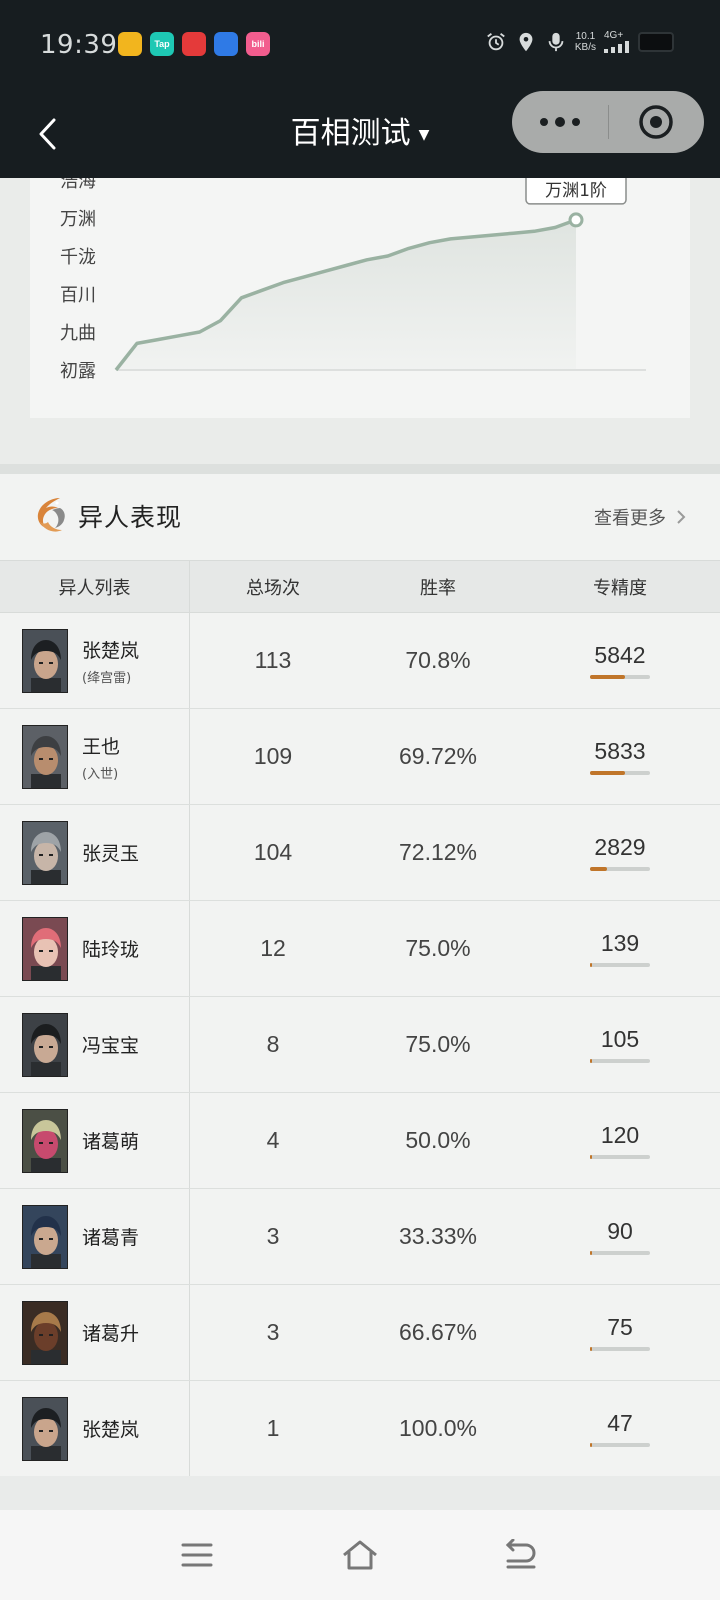 Image resolution: width=720 pixels, height=1600 pixels. What do you see at coordinates (130, 44) in the screenshot?
I see `qq-browser-icon` at bounding box center [130, 44].